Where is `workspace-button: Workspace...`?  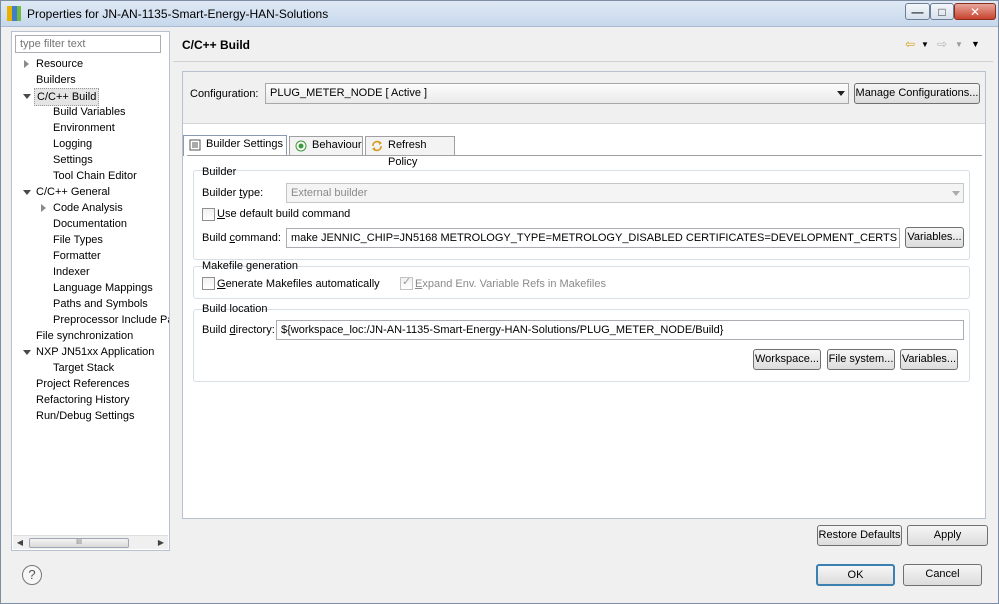
workspace-button: Workspace... is located at coordinates (787, 359).